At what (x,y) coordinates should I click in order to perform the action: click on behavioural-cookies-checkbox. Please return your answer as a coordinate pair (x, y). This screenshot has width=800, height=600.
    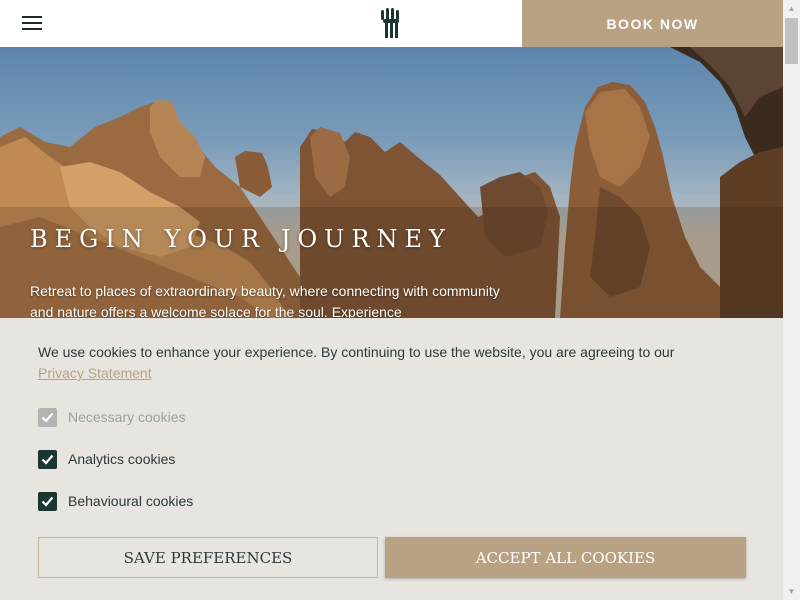
    Looking at the image, I should click on (47, 501).